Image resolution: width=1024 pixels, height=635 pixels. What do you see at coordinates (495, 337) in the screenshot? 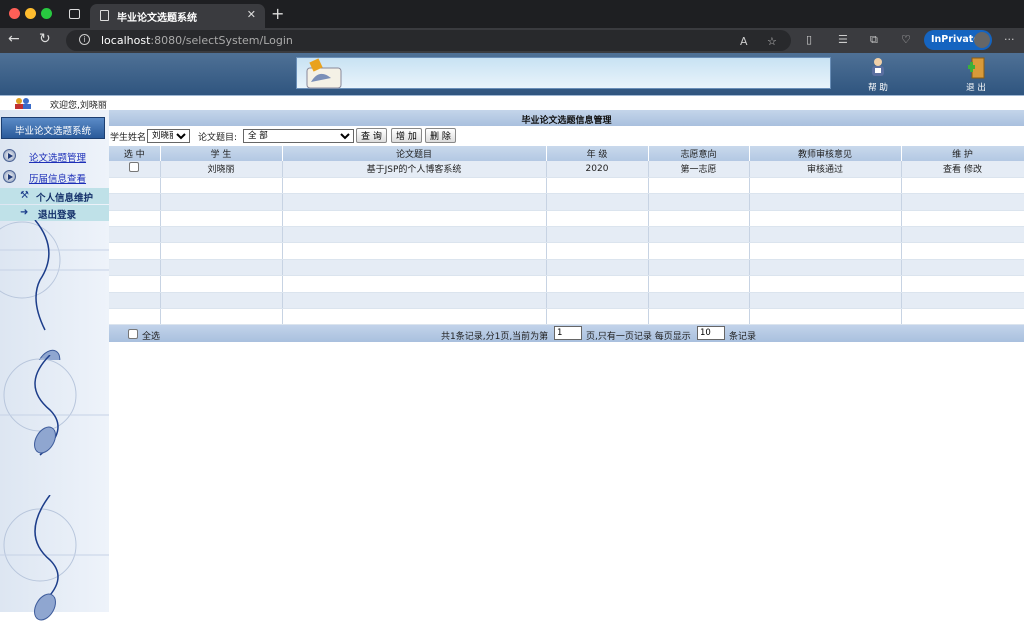
I see `pagination-summary: 共1条记录,分1页,当前为第` at bounding box center [495, 337].